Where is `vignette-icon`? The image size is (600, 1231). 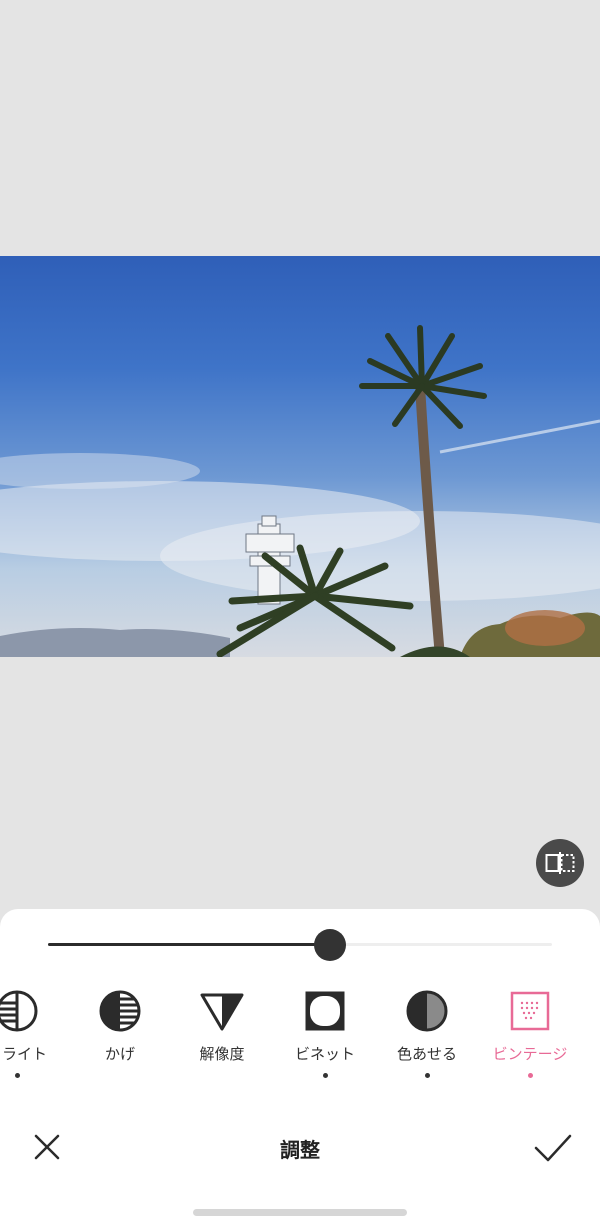 vignette-icon is located at coordinates (325, 1011).